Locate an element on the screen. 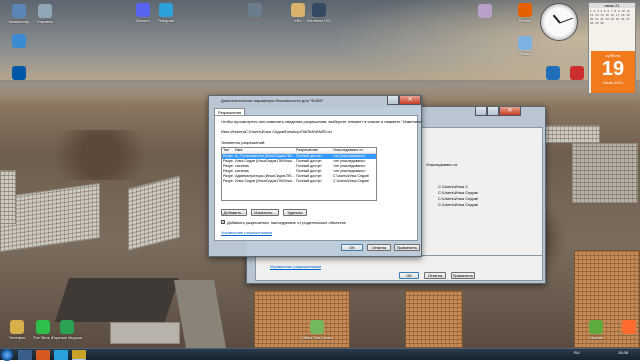 Image resolution: width=640 pixels, height=361 pixels. firefox-icon is located at coordinates (525, 10).